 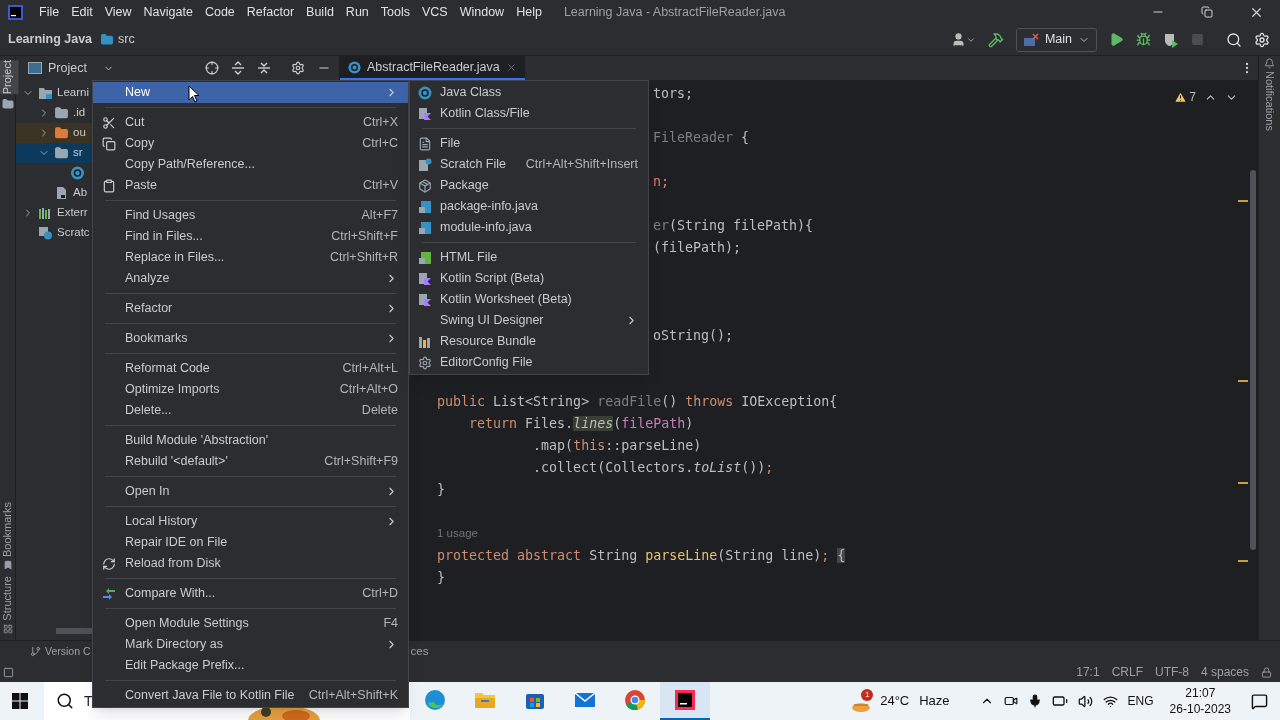 What do you see at coordinates (73, 233) in the screenshot?
I see `tree-label: Scratc` at bounding box center [73, 233].